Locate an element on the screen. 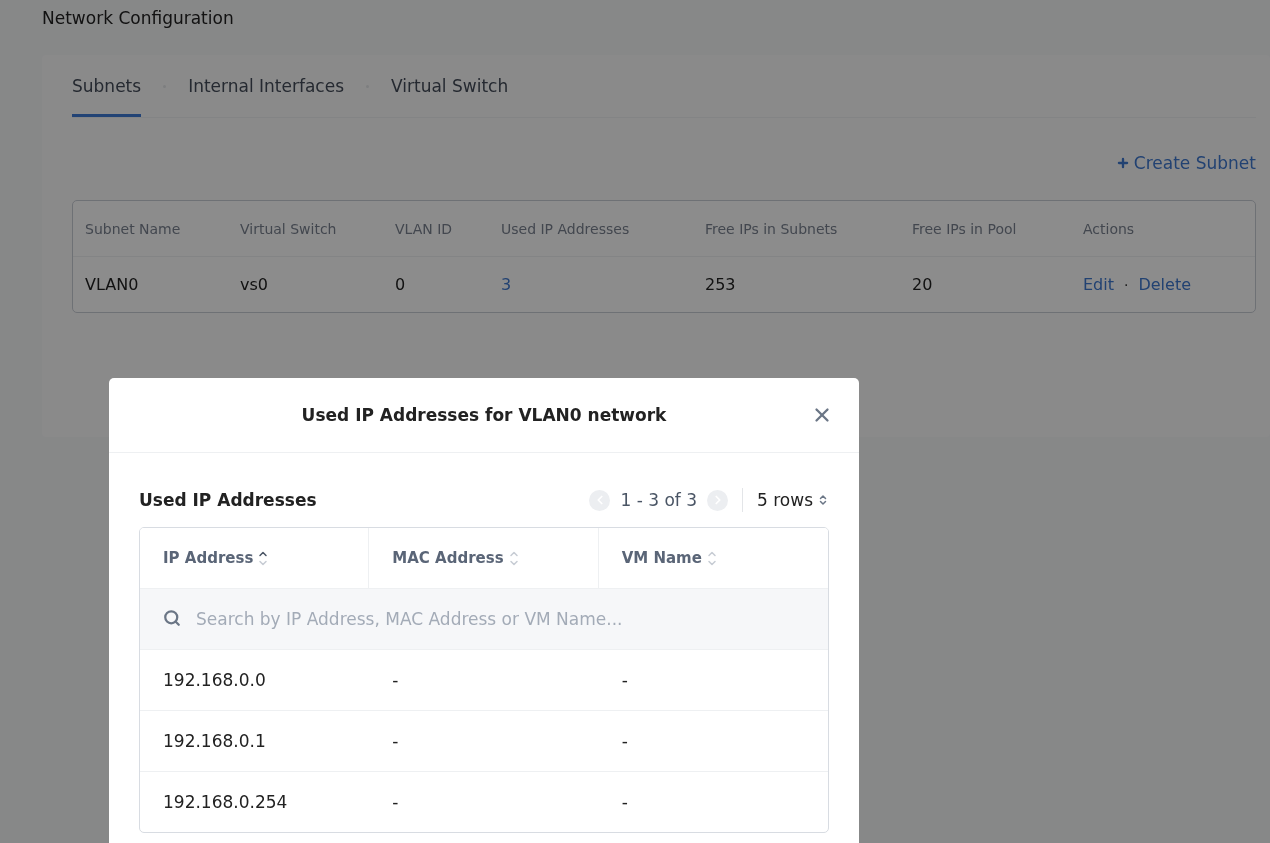 The image size is (1270, 843). tab: Internal Interfaces is located at coordinates (266, 86).